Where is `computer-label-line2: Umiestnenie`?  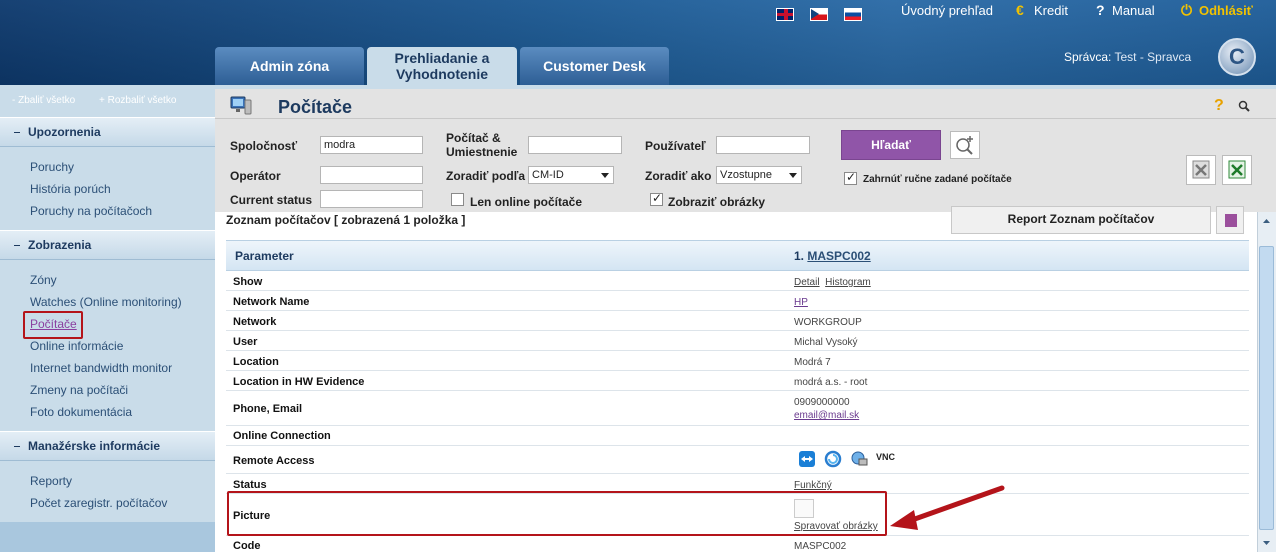 computer-label-line2: Umiestnenie is located at coordinates (482, 152).